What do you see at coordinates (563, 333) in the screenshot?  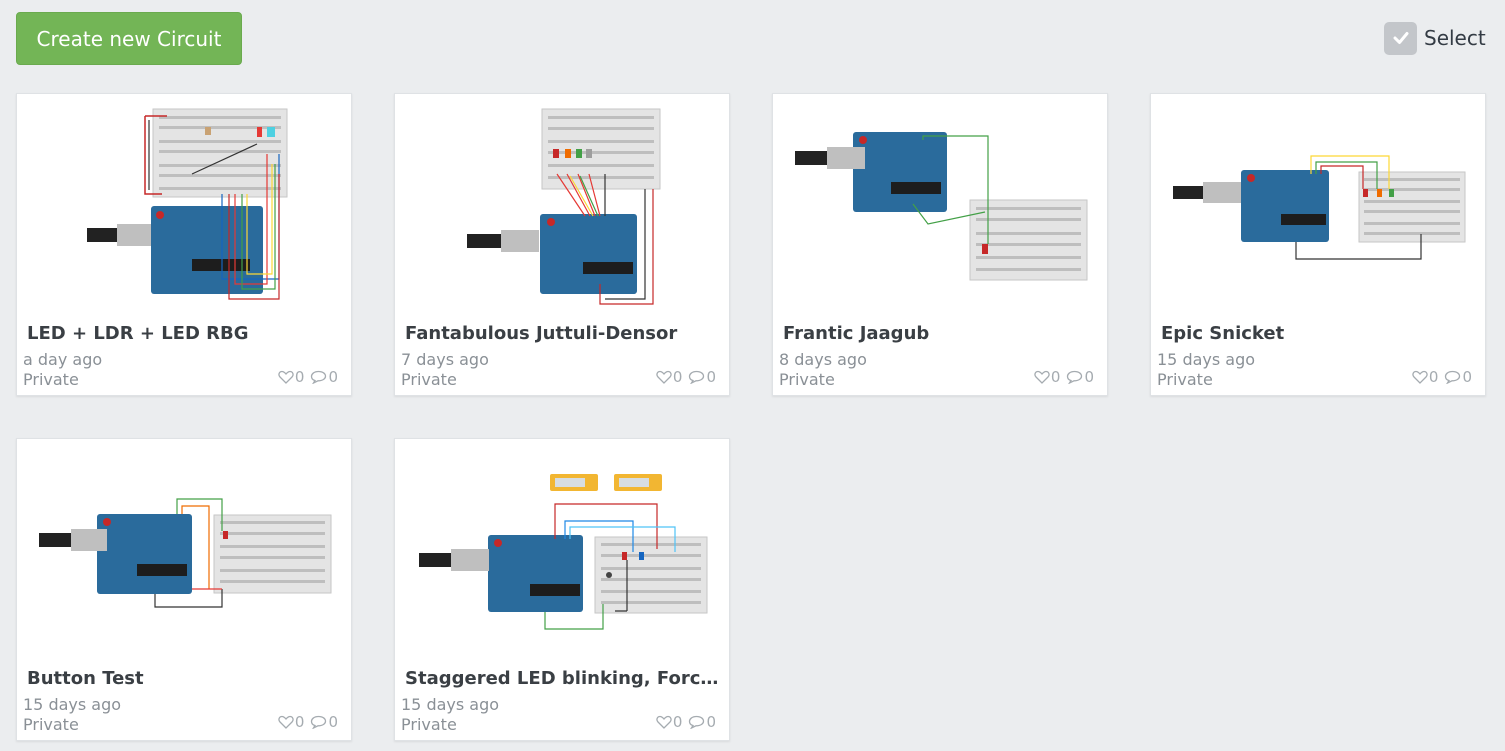 I see `card-title: Fantabulous Juttuli-Densor` at bounding box center [563, 333].